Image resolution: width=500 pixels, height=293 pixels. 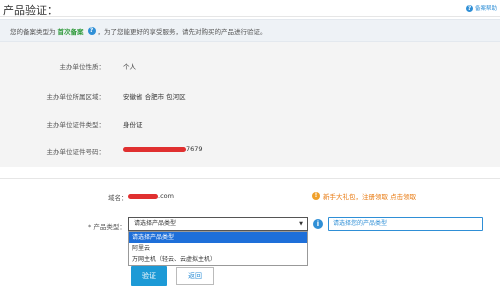 What do you see at coordinates (149, 276) in the screenshot?
I see `verify-button: 验证` at bounding box center [149, 276].